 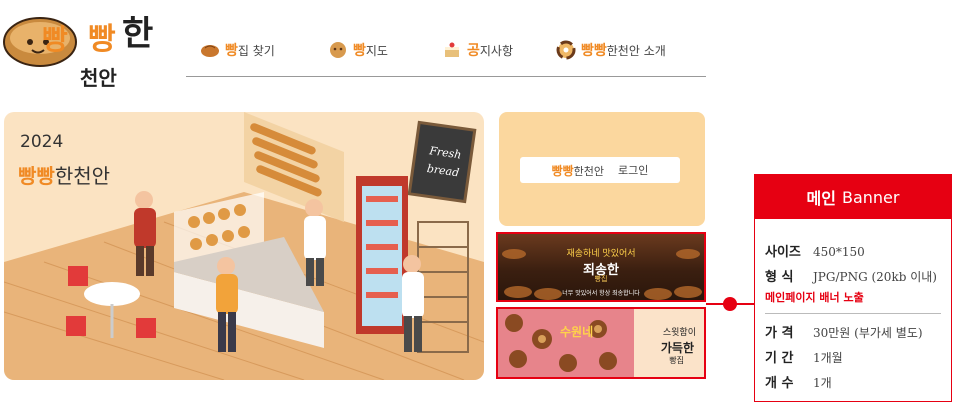 What do you see at coordinates (870, 197) in the screenshot?
I see `spec-title-rest: Banner` at bounding box center [870, 197].